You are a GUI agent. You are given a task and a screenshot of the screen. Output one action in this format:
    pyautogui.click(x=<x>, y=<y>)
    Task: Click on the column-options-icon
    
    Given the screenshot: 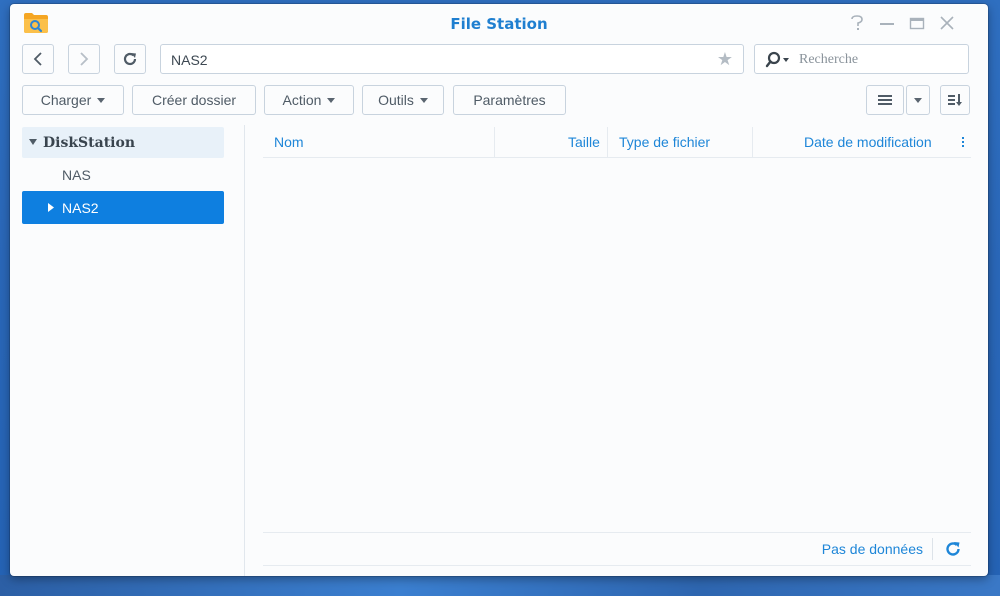 What is the action you would take?
    pyautogui.click(x=963, y=142)
    